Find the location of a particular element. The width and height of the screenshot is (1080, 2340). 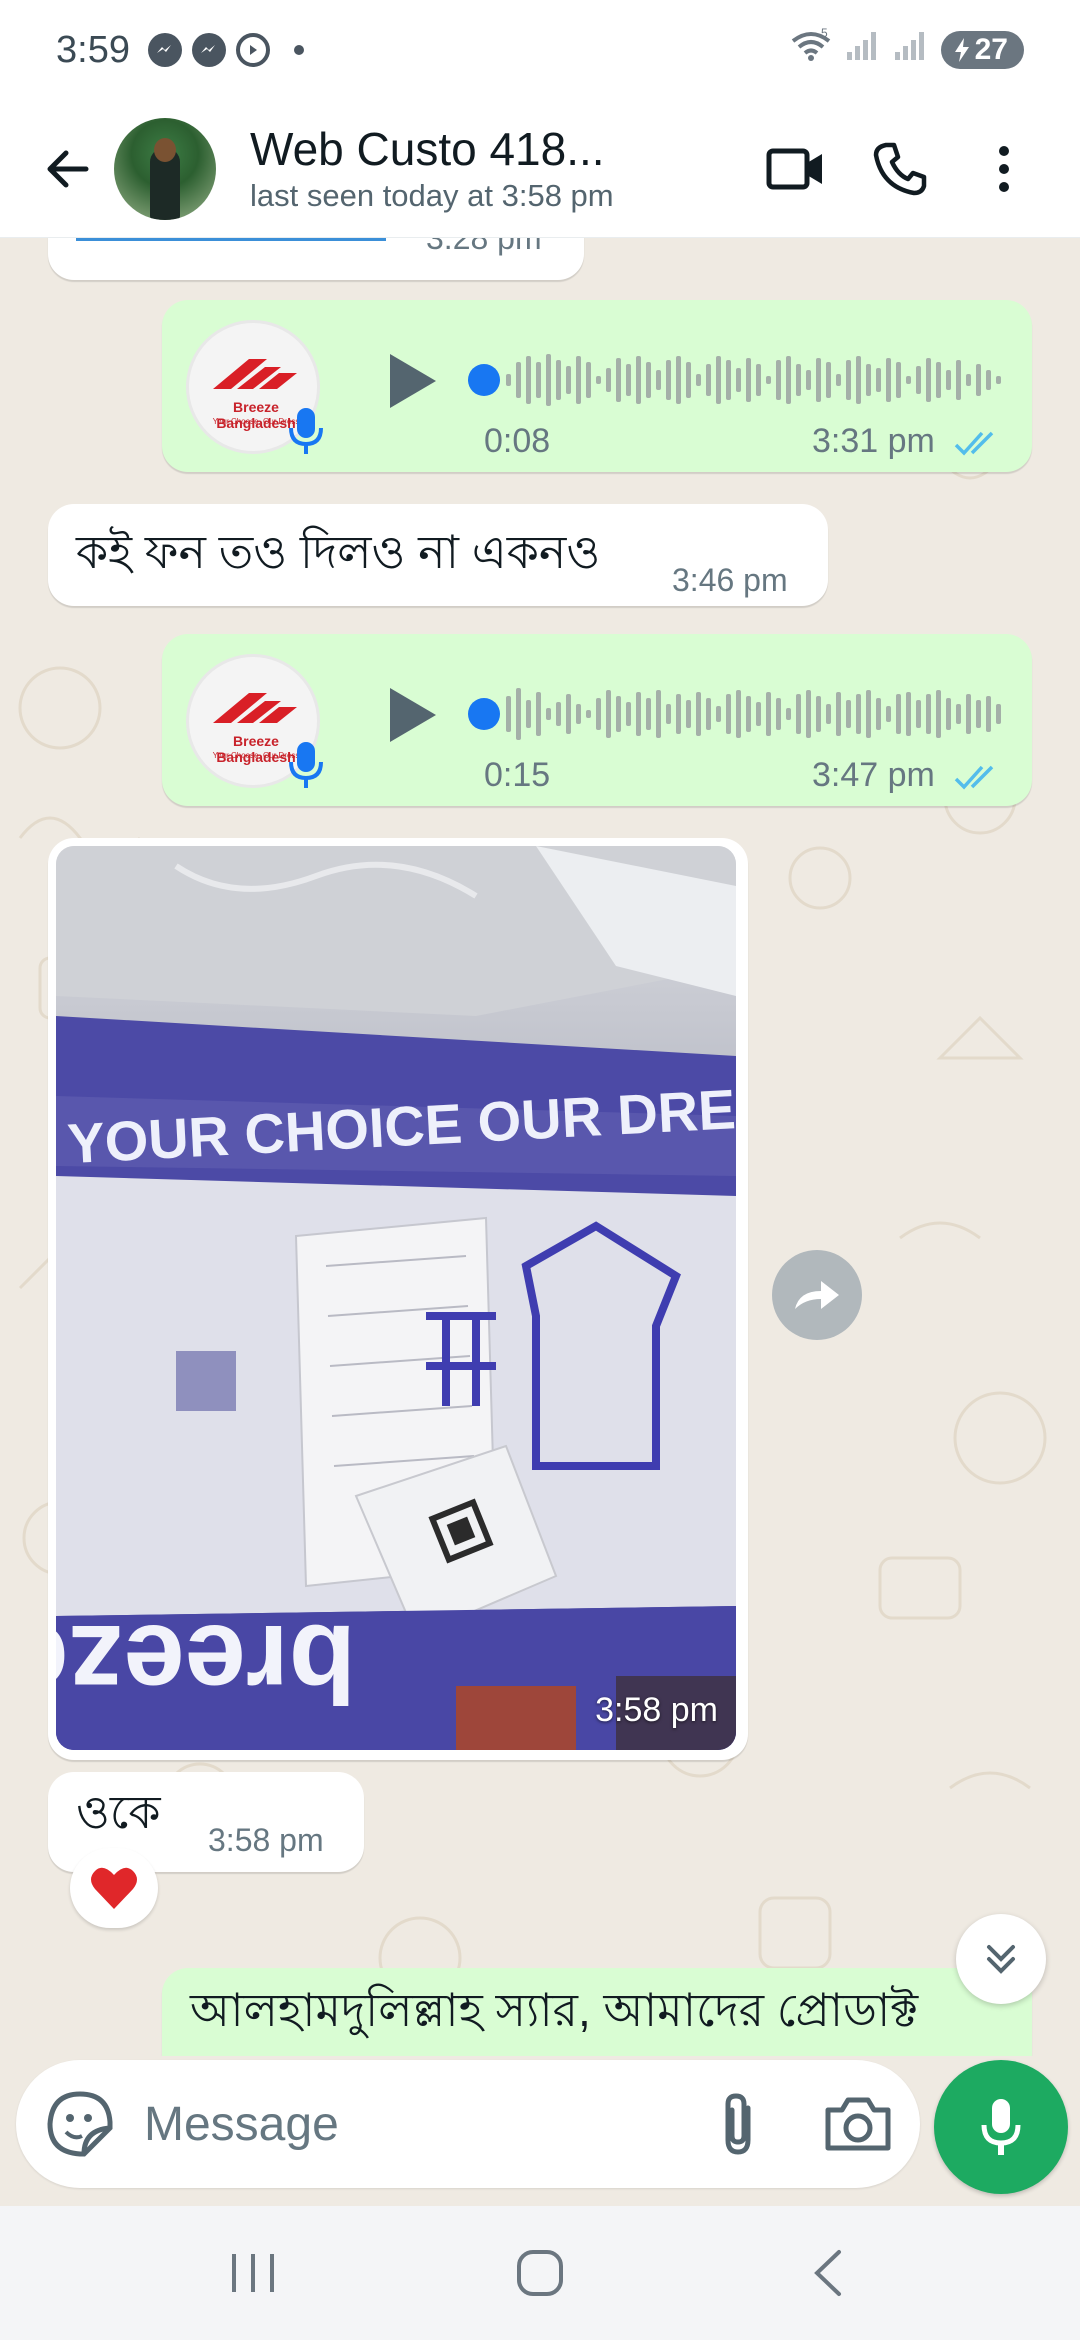

message-input-container is located at coordinates (468, 2124).